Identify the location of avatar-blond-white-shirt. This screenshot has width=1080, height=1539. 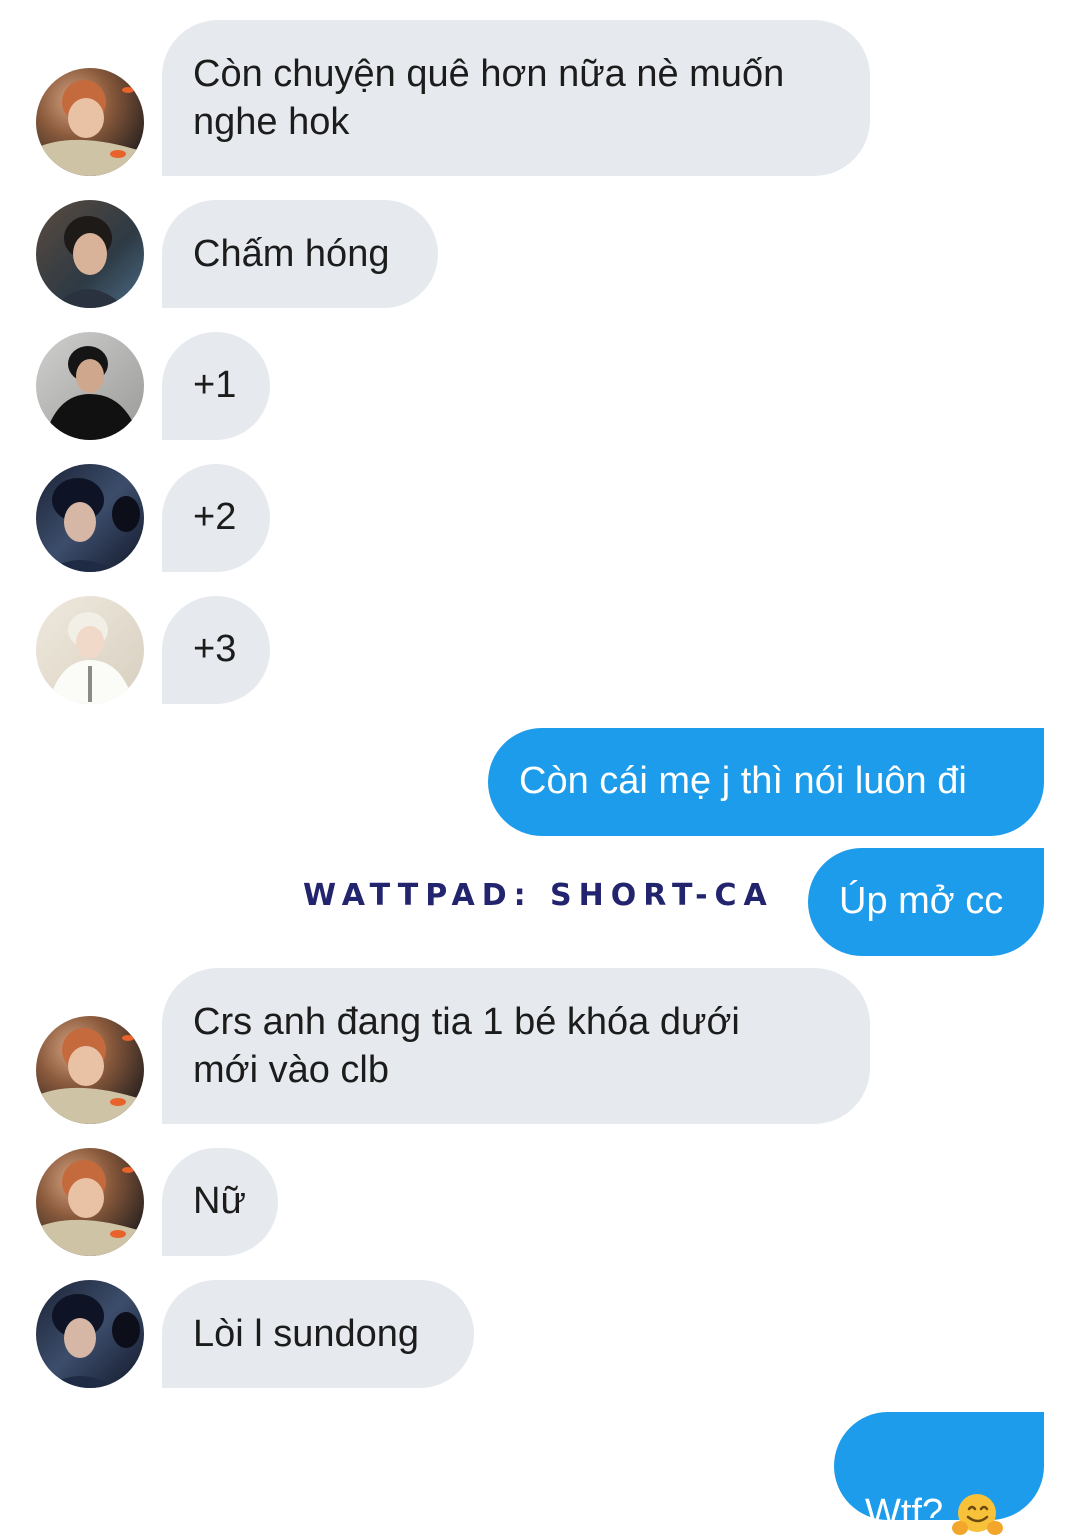
(90, 650).